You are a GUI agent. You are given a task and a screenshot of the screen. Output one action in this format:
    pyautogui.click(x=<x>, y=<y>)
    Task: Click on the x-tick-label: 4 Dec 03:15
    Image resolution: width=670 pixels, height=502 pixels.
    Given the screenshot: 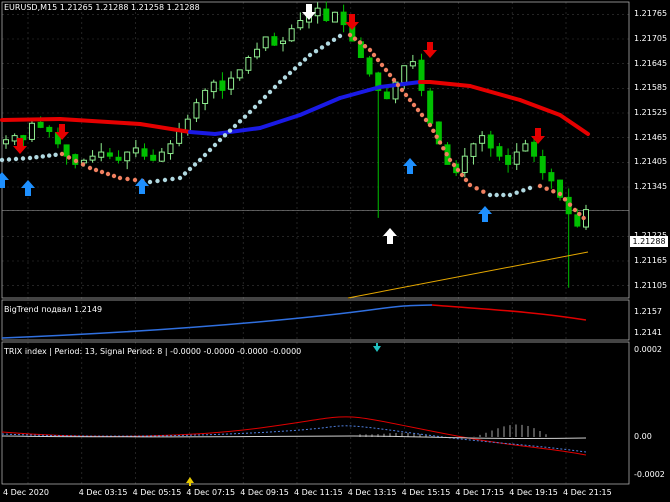 What is the action you would take?
    pyautogui.click(x=103, y=492)
    